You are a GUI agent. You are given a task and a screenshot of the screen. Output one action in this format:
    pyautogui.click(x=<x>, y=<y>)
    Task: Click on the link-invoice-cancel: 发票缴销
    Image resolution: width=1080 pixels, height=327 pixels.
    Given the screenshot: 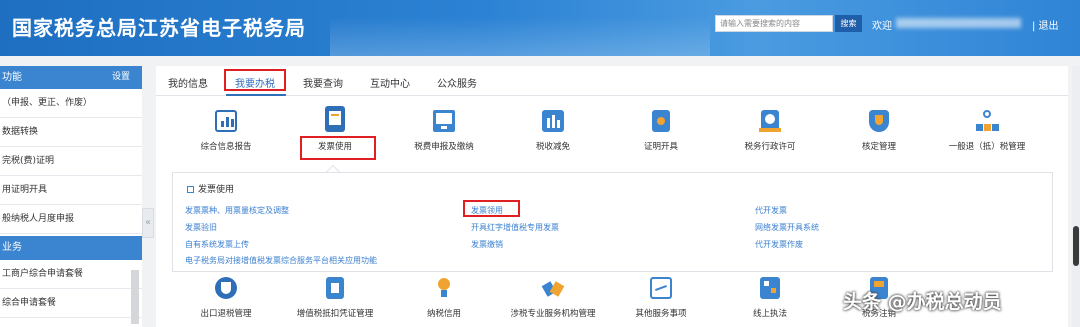 What is the action you would take?
    pyautogui.click(x=487, y=244)
    